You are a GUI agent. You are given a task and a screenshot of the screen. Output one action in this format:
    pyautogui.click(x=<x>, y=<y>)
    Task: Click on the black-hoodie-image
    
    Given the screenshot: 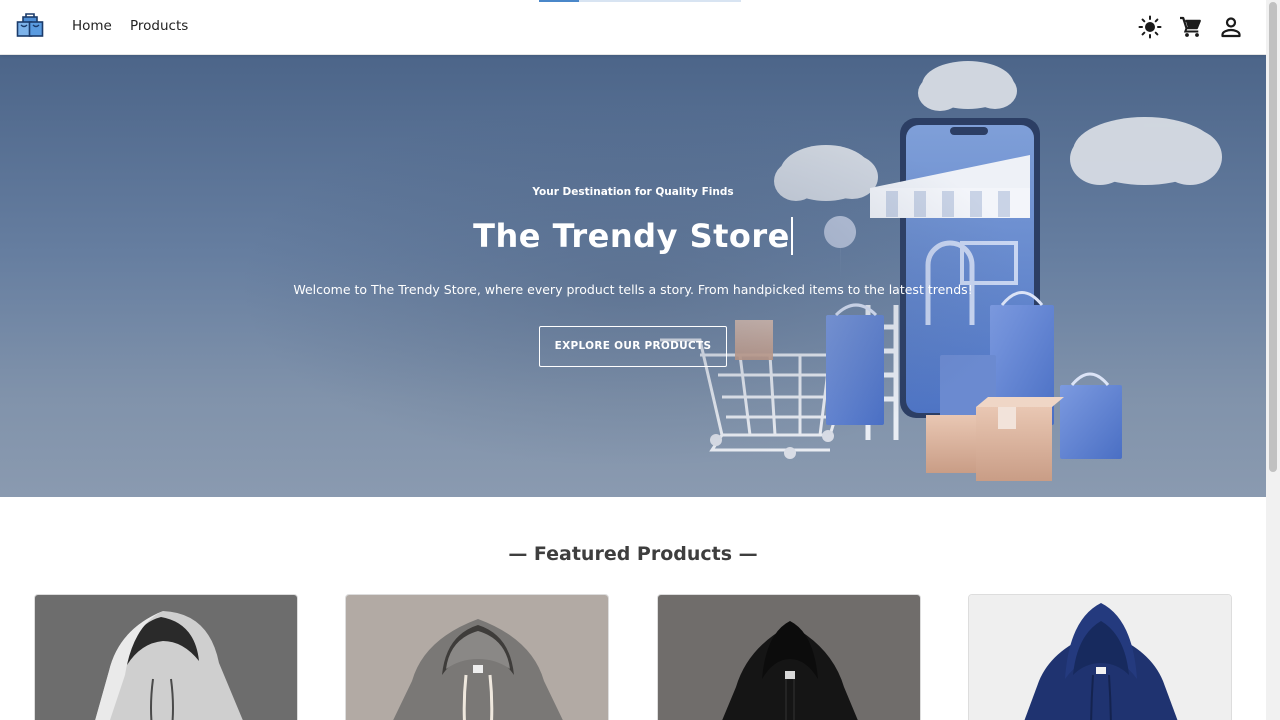 What is the action you would take?
    pyautogui.click(x=789, y=657)
    